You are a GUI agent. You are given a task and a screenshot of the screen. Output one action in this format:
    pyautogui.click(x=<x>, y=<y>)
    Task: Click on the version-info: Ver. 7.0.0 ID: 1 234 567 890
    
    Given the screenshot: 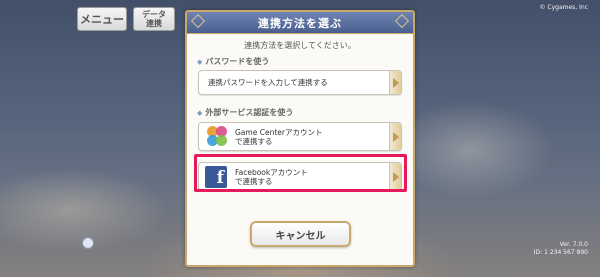 What is the action you would take?
    pyautogui.click(x=561, y=249)
    